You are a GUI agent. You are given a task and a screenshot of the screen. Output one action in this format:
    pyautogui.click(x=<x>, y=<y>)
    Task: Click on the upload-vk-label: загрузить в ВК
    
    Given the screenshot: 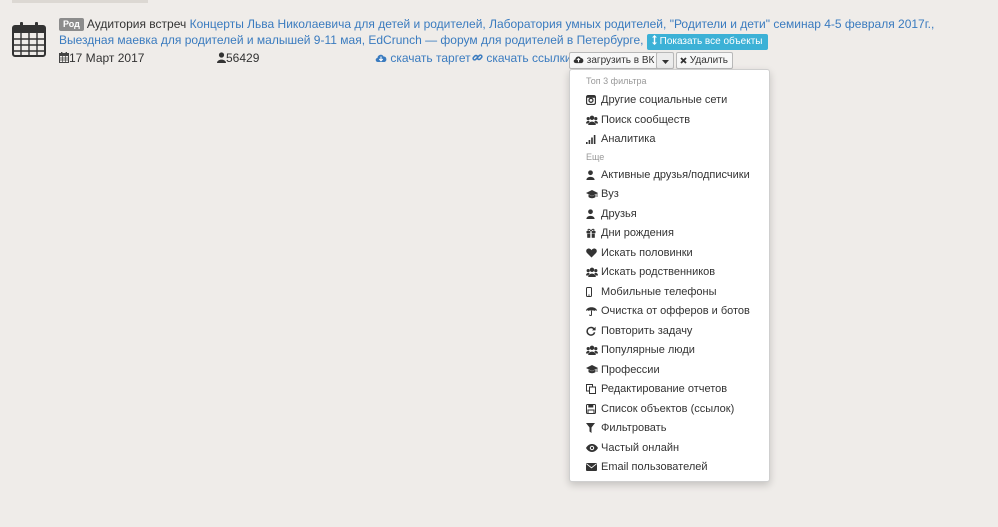 What is the action you would take?
    pyautogui.click(x=620, y=60)
    